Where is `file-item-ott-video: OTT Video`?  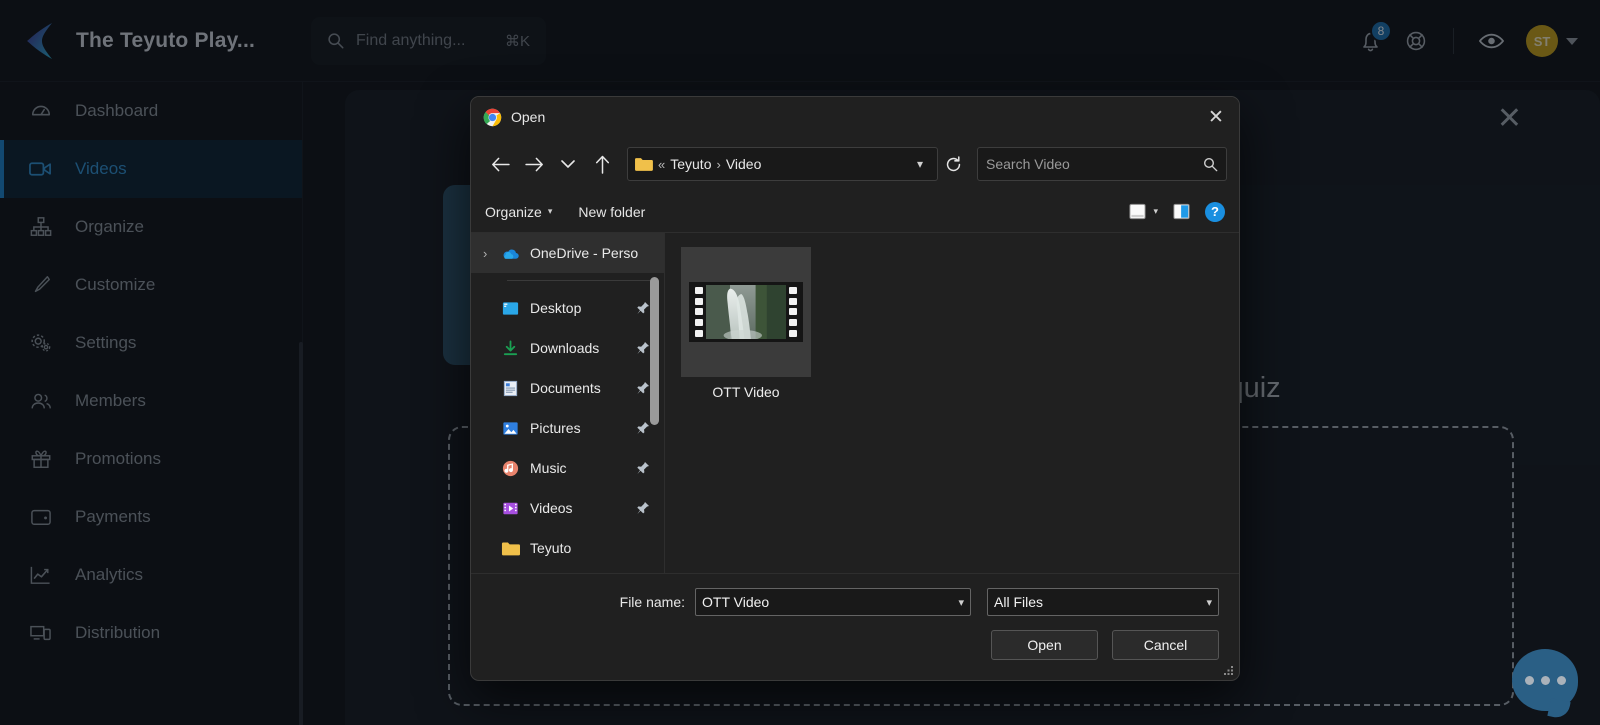
file-item-ott-video: OTT Video is located at coordinates (746, 323).